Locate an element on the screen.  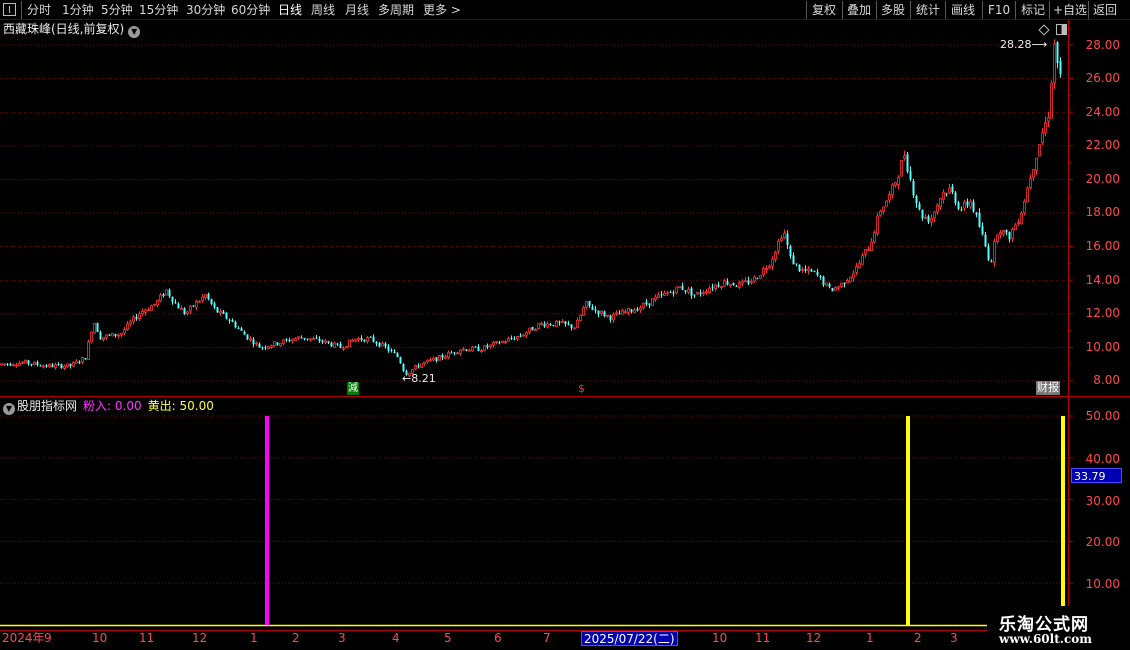
reduction-event-badge: 減 is located at coordinates (353, 388).